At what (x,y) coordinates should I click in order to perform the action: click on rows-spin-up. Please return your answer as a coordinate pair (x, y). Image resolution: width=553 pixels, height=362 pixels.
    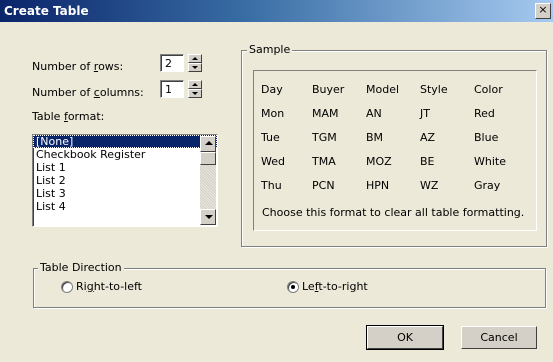
    Looking at the image, I should click on (195, 58).